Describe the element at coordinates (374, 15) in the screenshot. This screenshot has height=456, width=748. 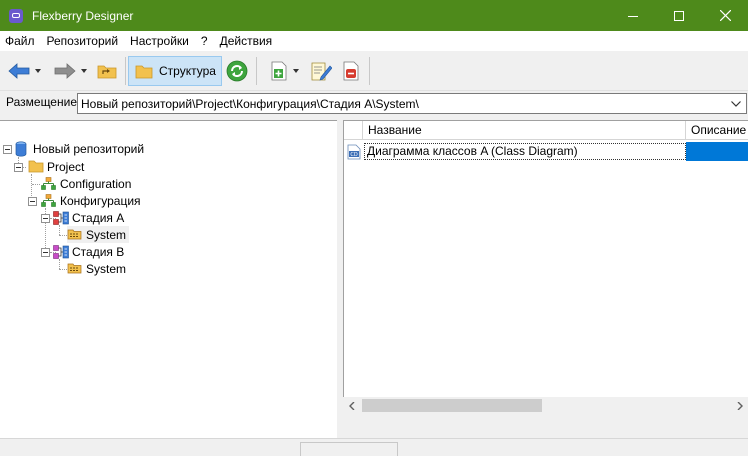
I see `title-bar: Flexberry Designer` at that location.